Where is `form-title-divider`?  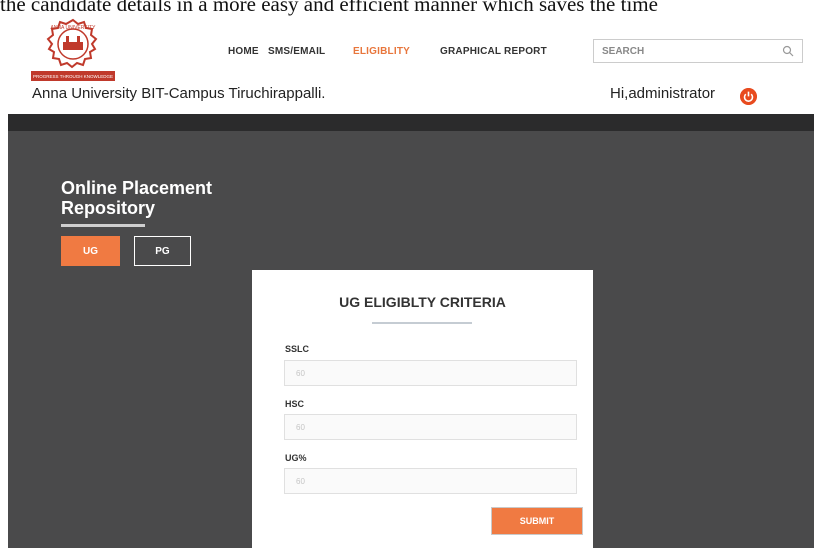 form-title-divider is located at coordinates (422, 323).